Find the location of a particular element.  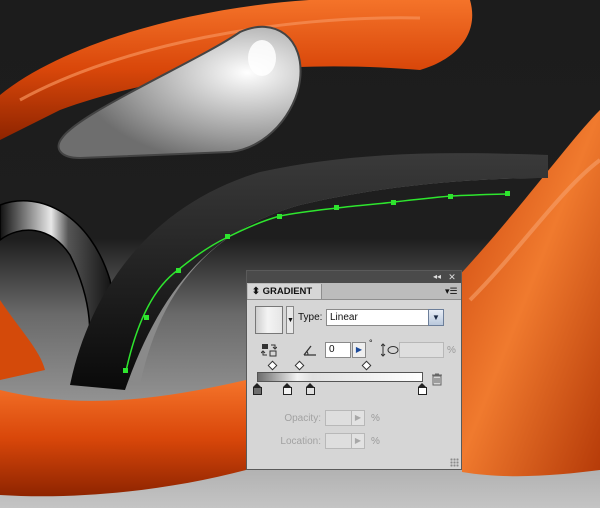

location-dropdown-button: ▶ is located at coordinates (358, 441).